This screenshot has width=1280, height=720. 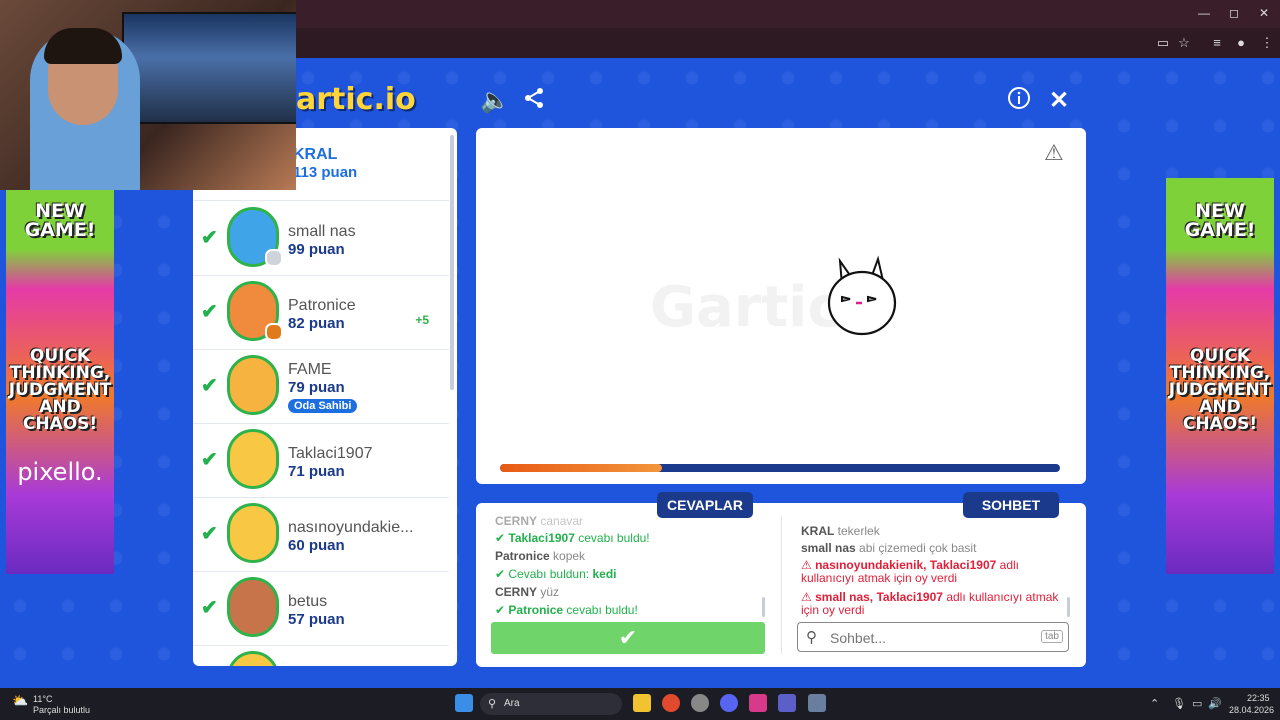 What do you see at coordinates (495, 100) in the screenshot?
I see `sound-icon: 🔈` at bounding box center [495, 100].